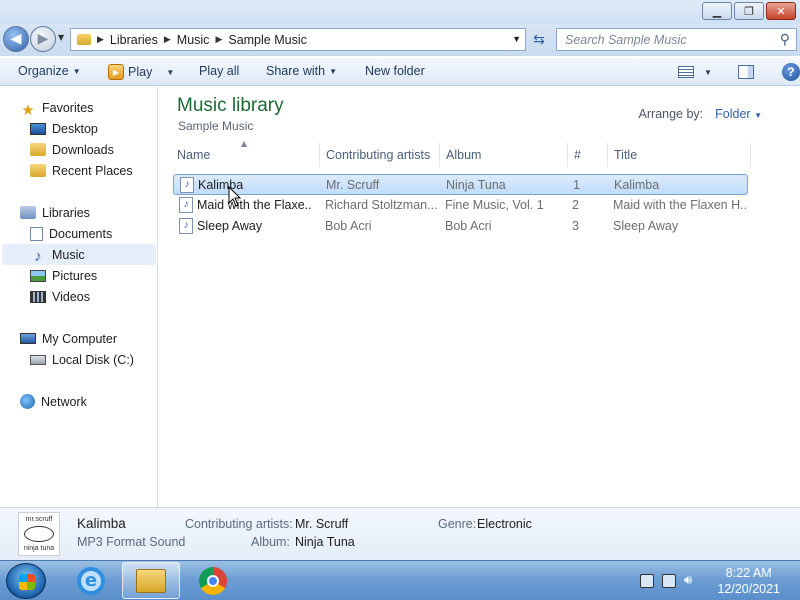 This screenshot has width=800, height=600. What do you see at coordinates (679, 155) in the screenshot?
I see `column-header-title: Title` at bounding box center [679, 155].